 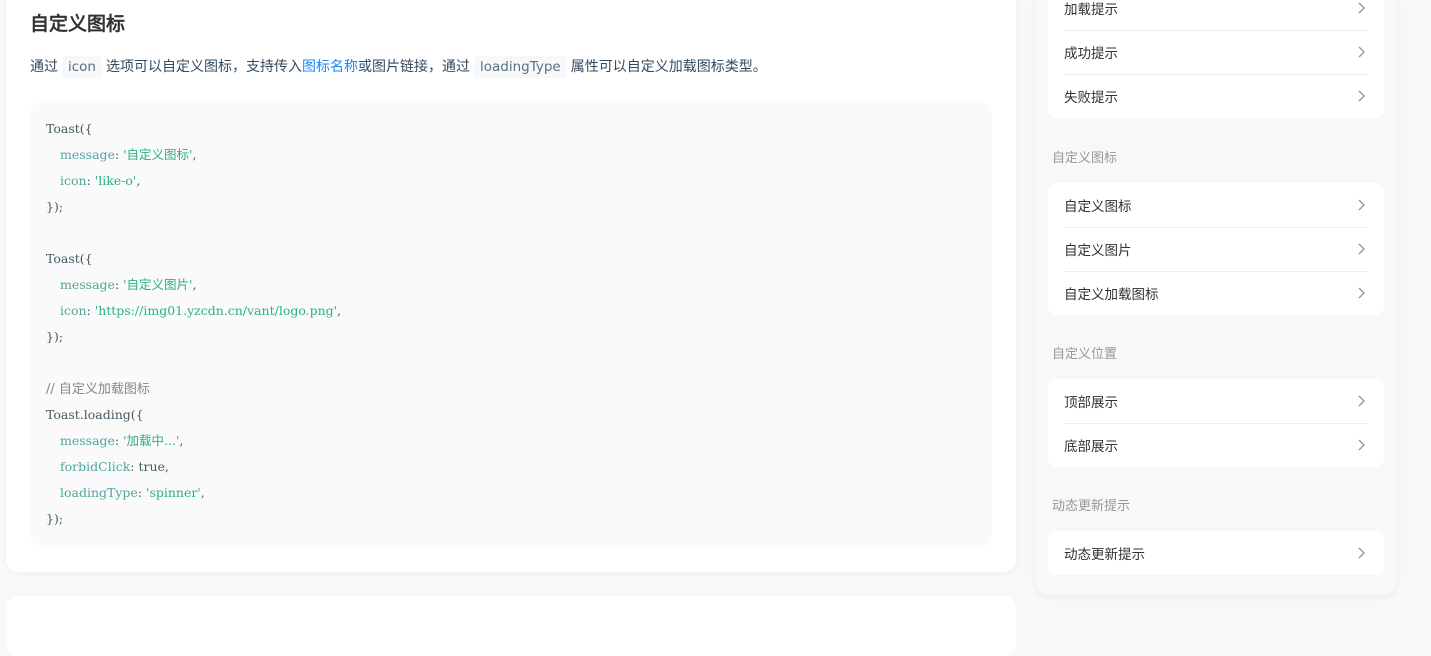 I want to click on cell-bottom-position: 底部展示, so click(x=1216, y=445).